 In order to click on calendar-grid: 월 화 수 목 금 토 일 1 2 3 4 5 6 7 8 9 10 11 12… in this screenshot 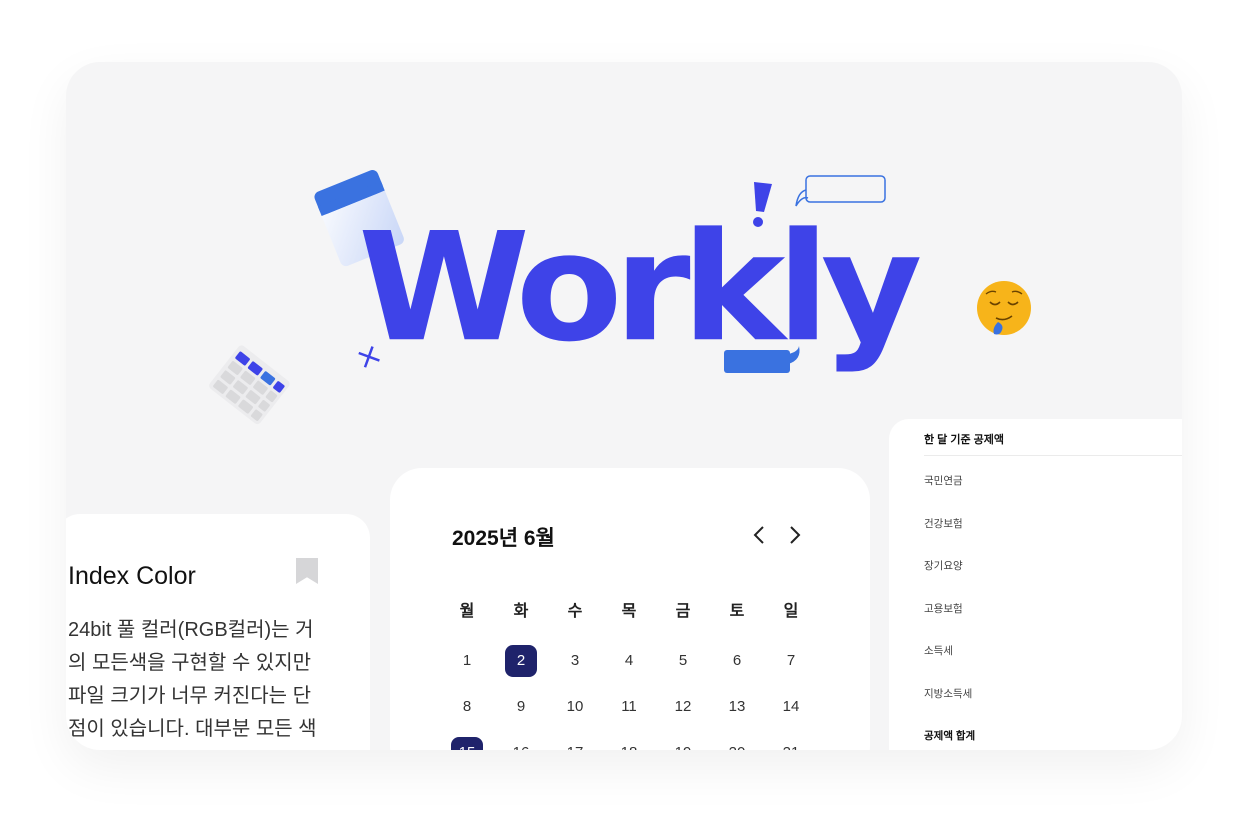, I will do `click(629, 669)`.